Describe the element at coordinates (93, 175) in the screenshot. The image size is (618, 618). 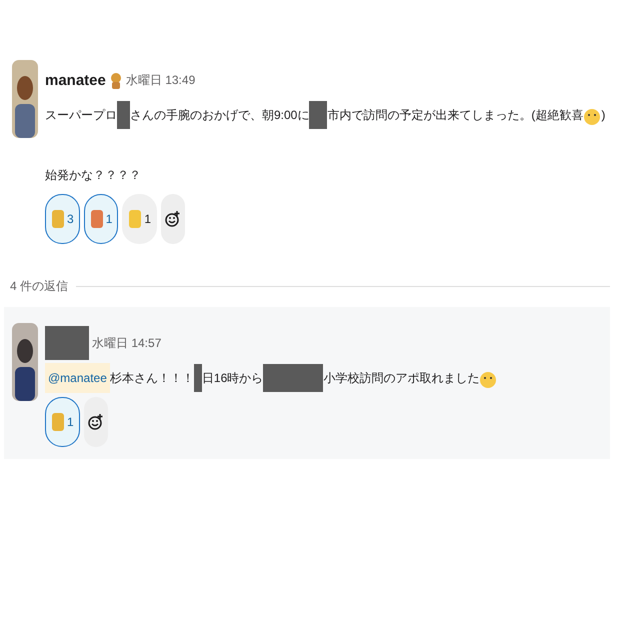
I see `message-text: 始発かな？？？？` at that location.